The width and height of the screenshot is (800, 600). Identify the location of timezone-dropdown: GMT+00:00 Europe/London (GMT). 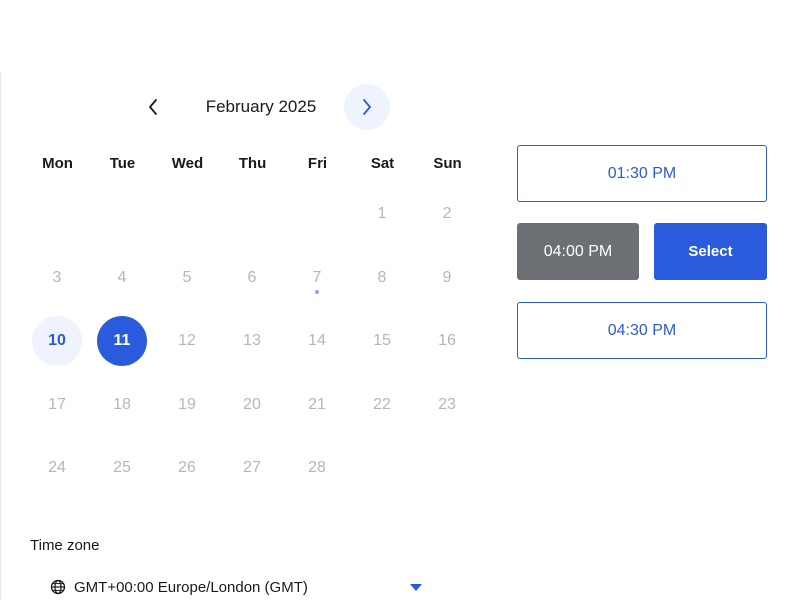
(240, 587).